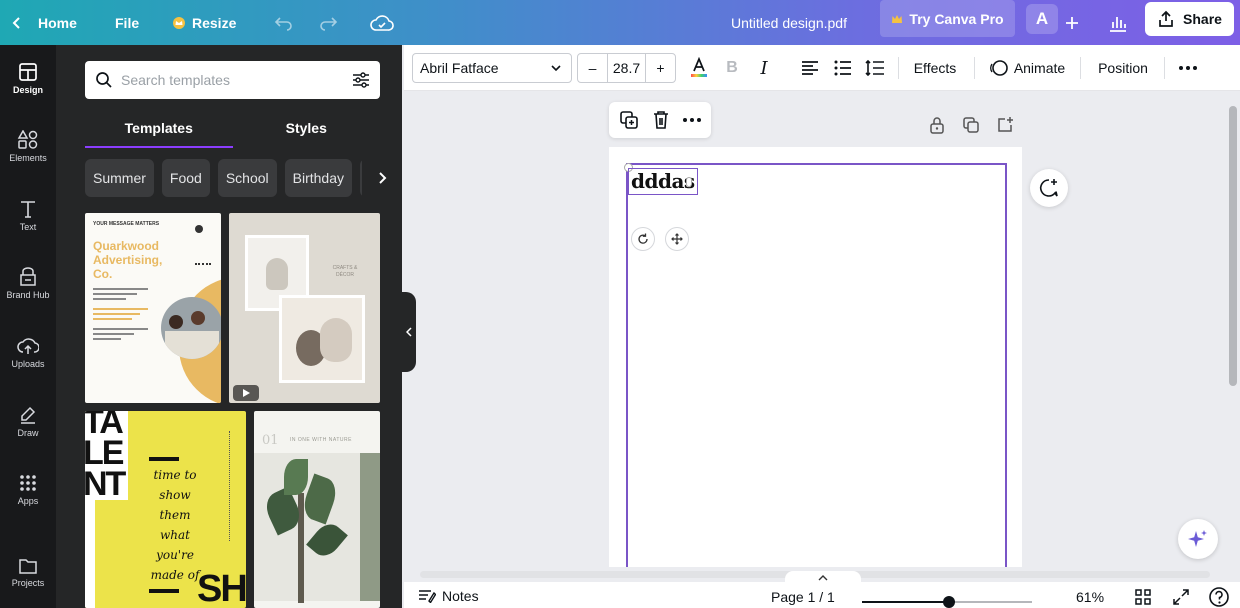 Image resolution: width=1240 pixels, height=608 pixels. I want to click on more-options-button, so click(1188, 68).